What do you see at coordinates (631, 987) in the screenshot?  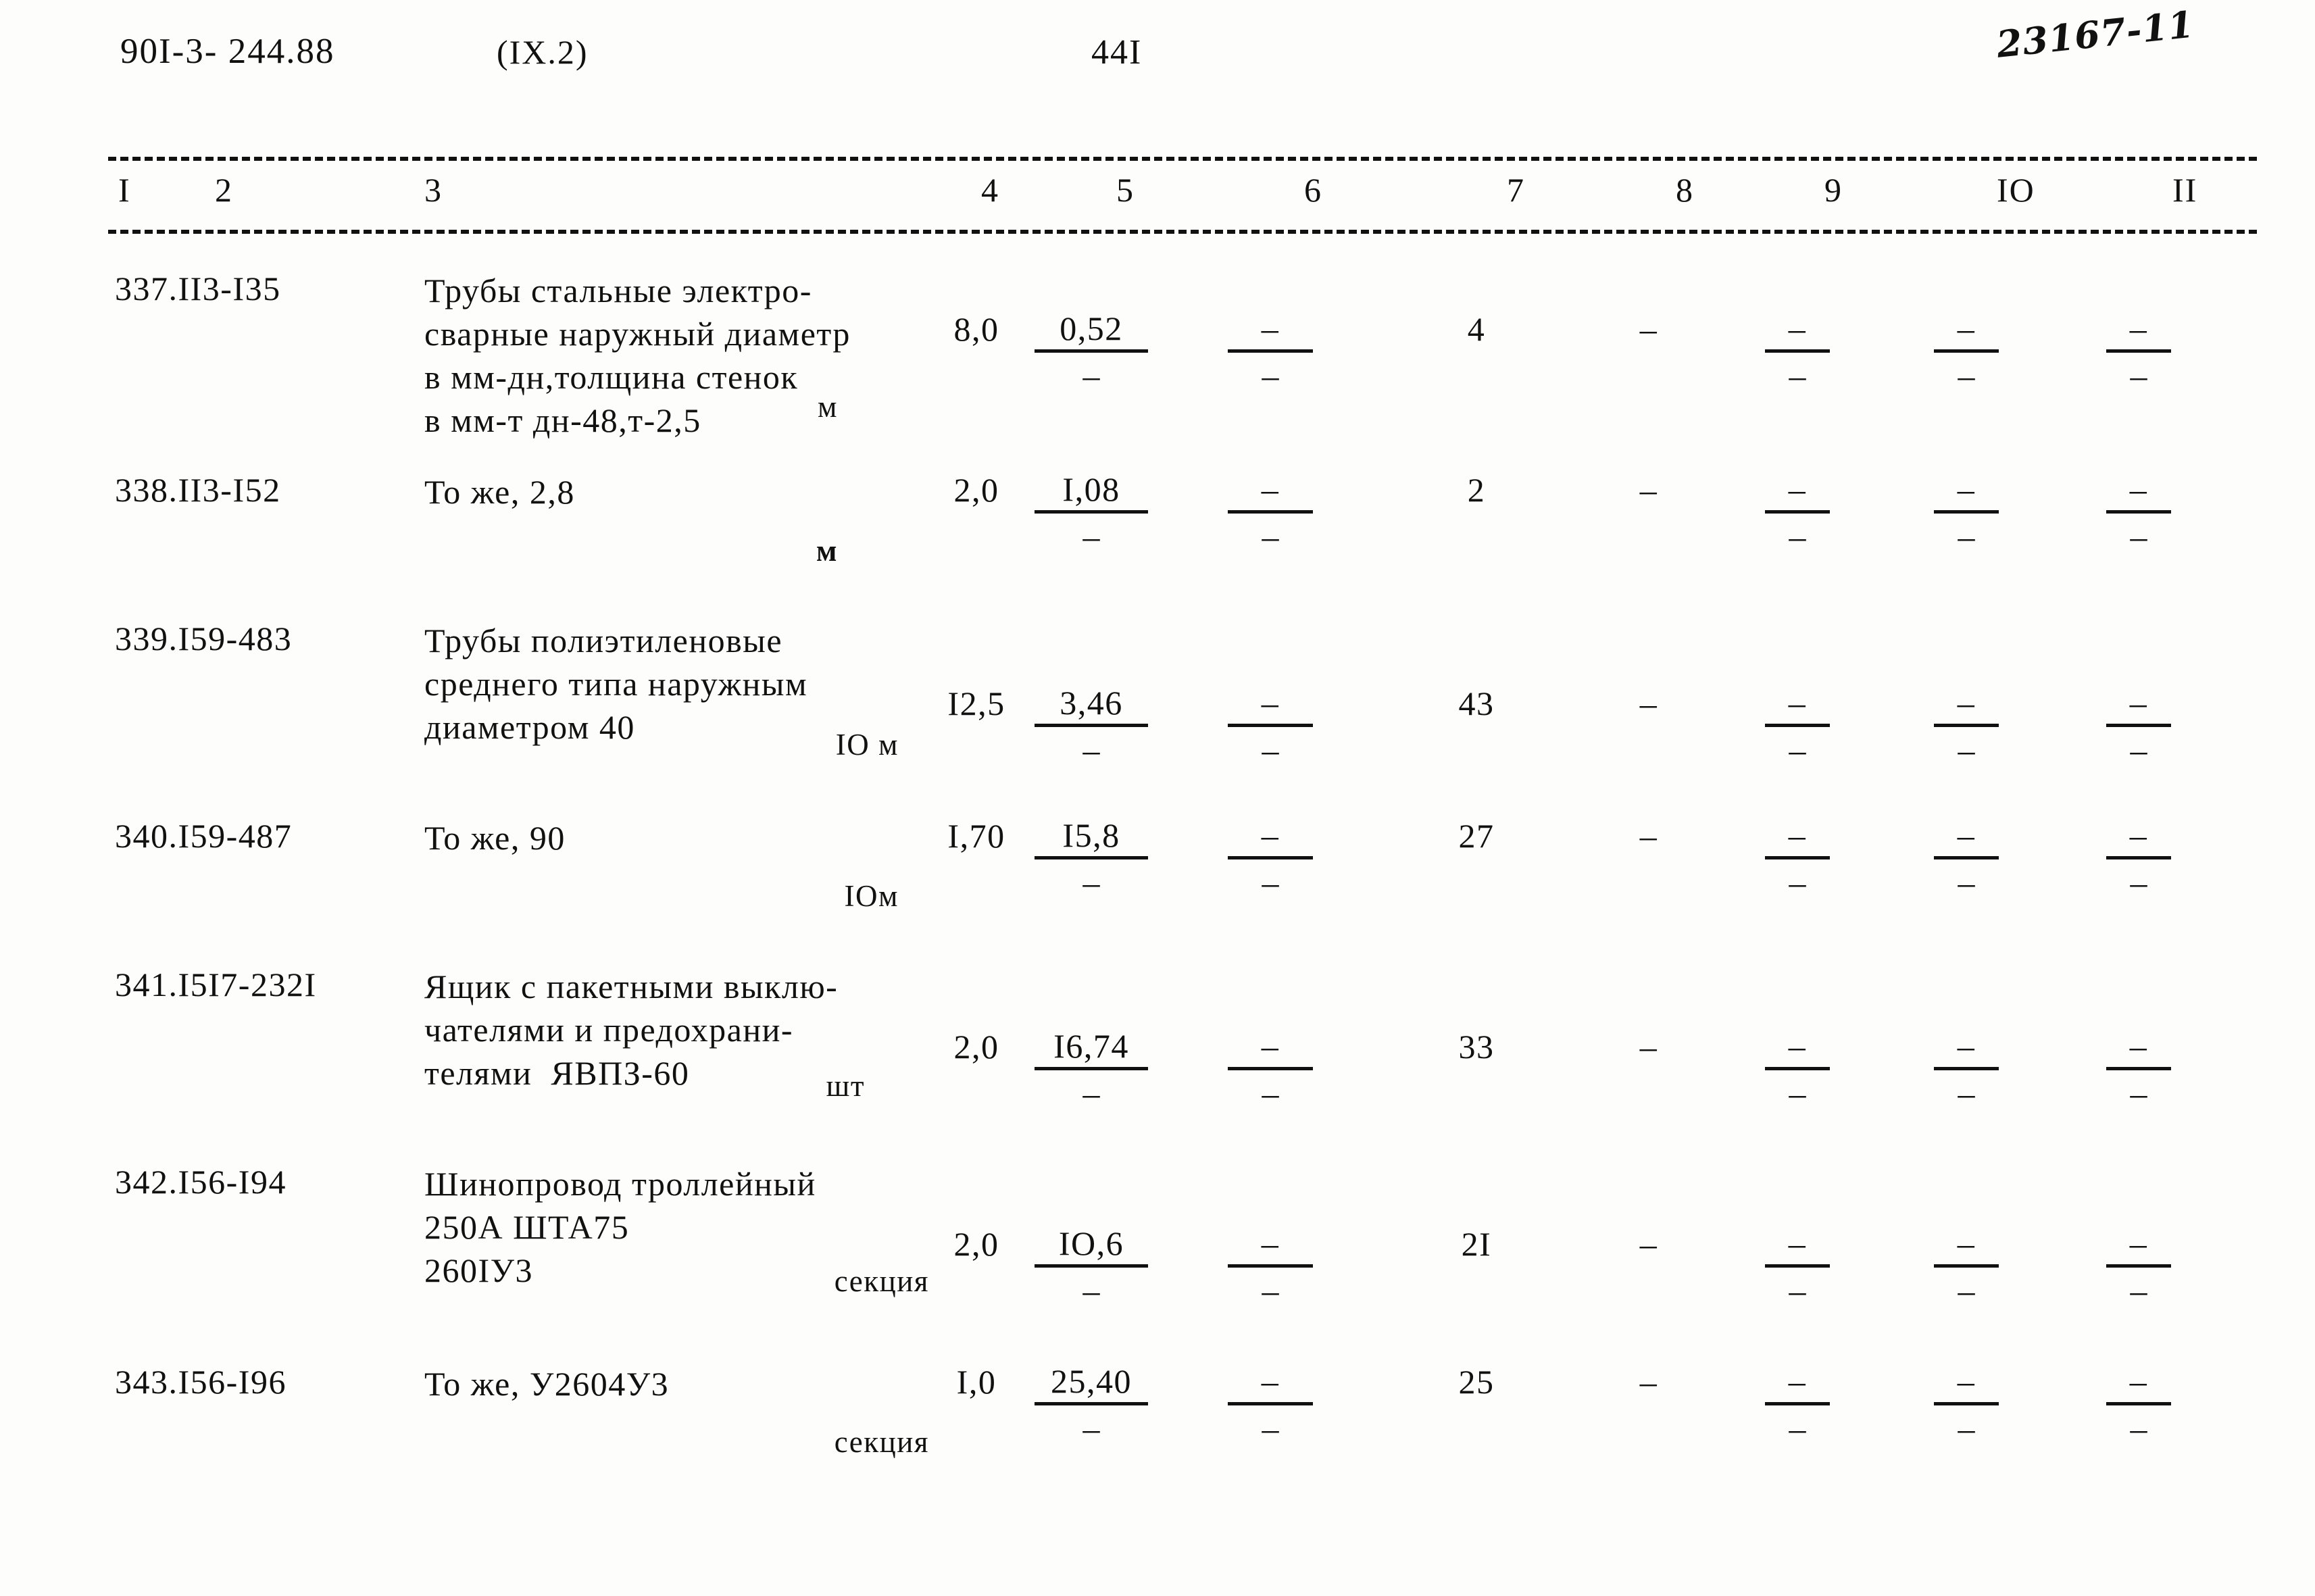 I see `description-line: Ящик с пакетными выклю-` at bounding box center [631, 987].